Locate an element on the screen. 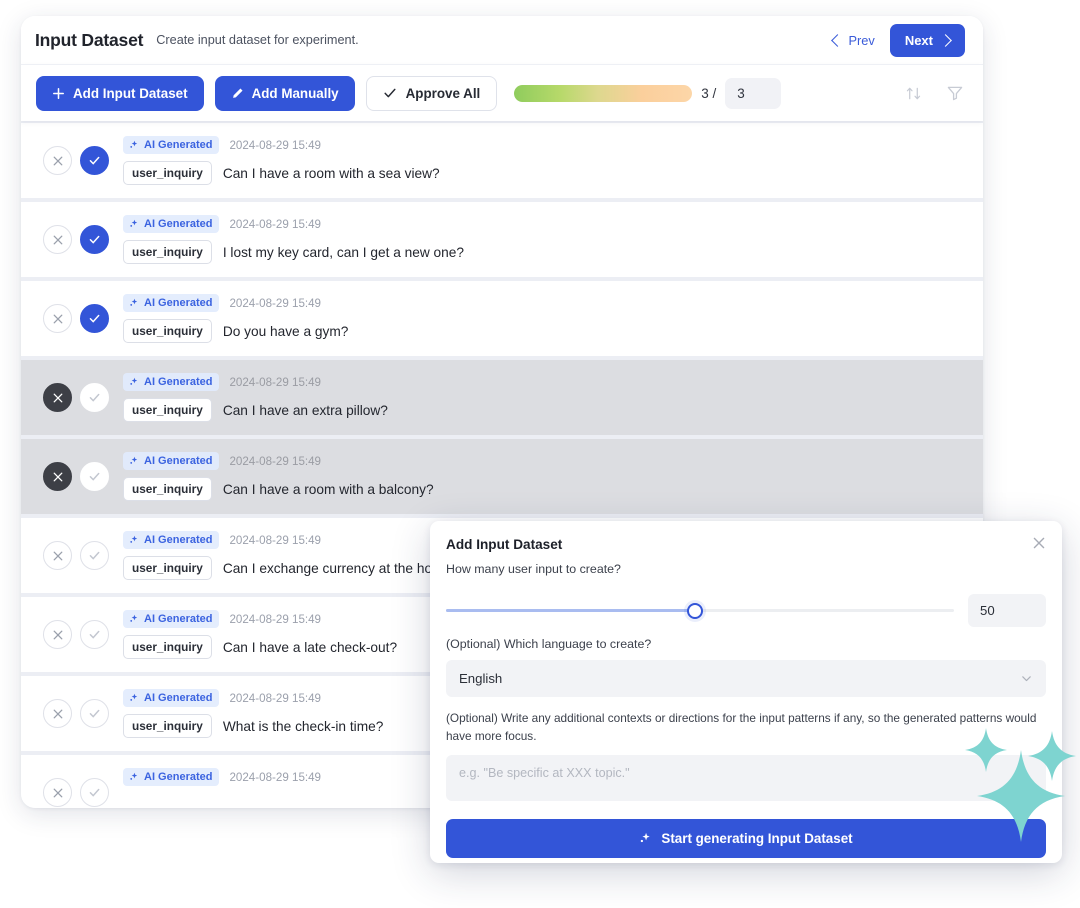 The height and width of the screenshot is (908, 1080). row-text: I lost my key card, can I get a new one? is located at coordinates (343, 252).